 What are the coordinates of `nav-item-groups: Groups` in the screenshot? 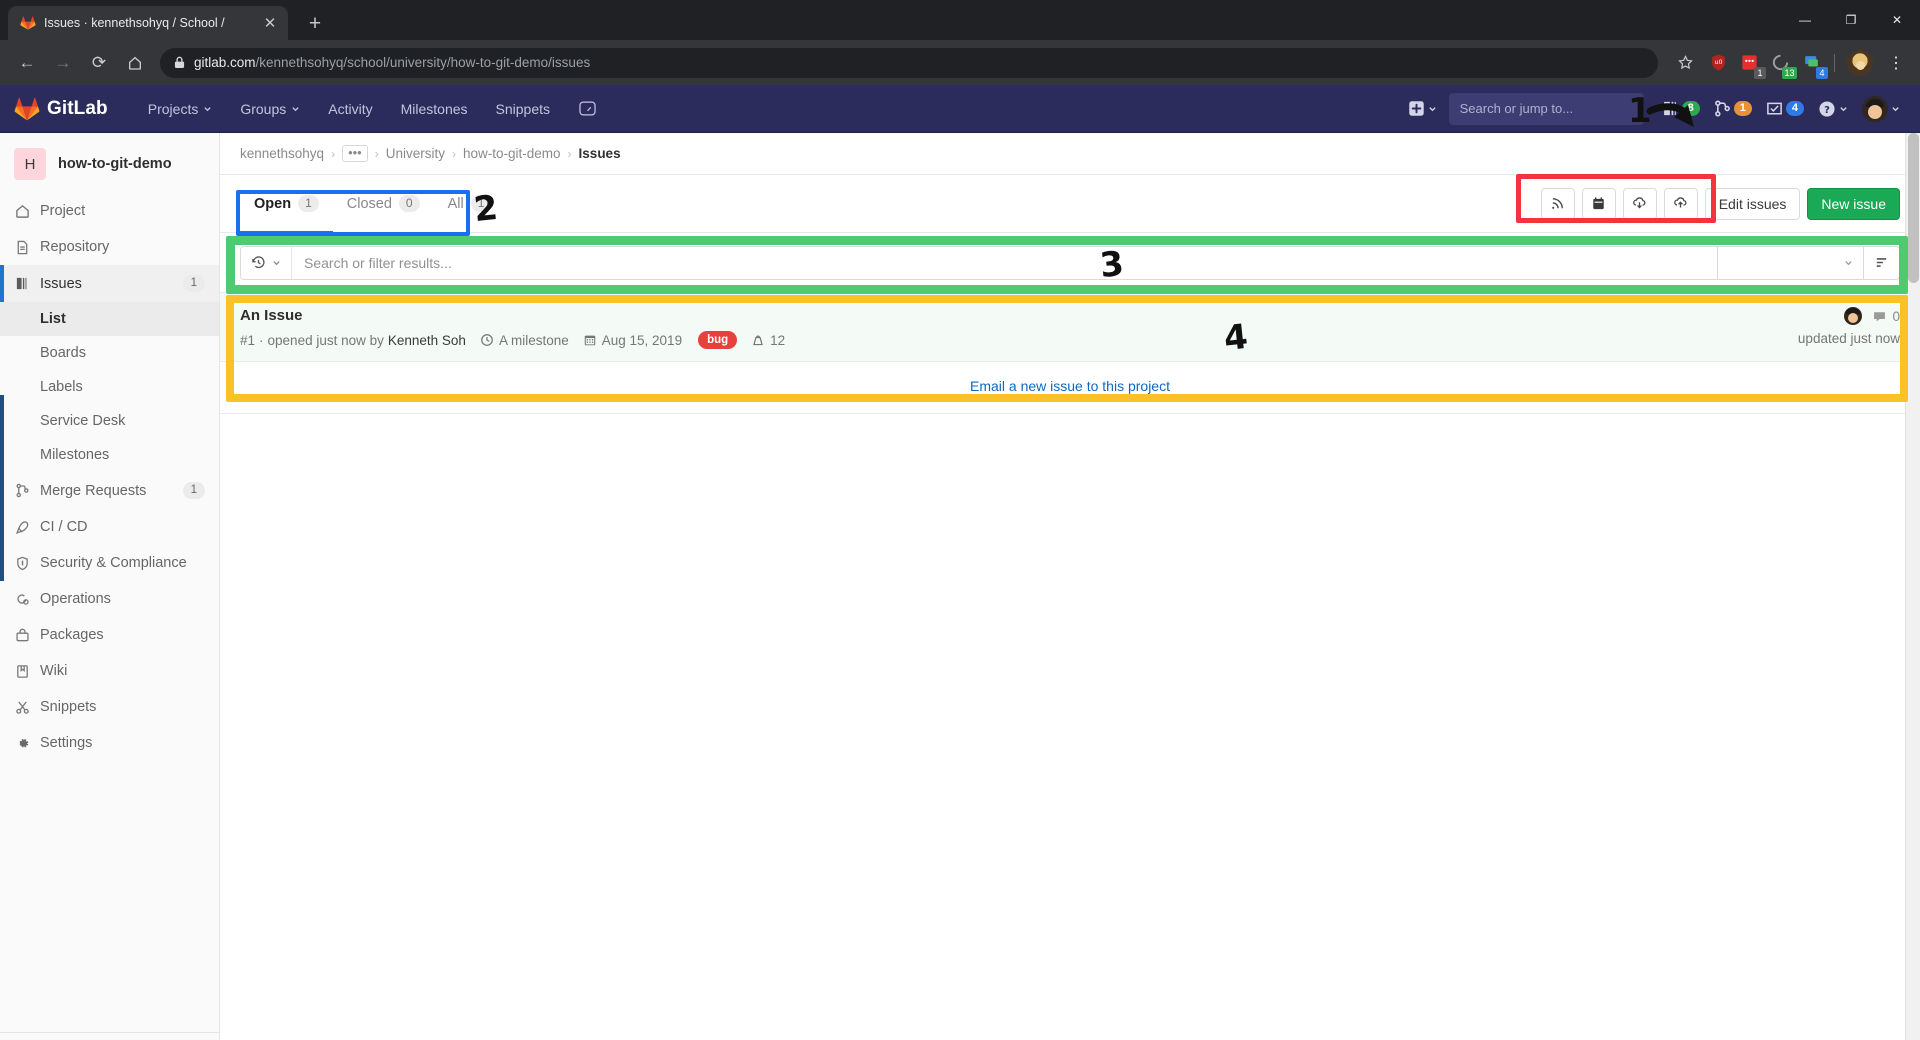 It's located at (270, 109).